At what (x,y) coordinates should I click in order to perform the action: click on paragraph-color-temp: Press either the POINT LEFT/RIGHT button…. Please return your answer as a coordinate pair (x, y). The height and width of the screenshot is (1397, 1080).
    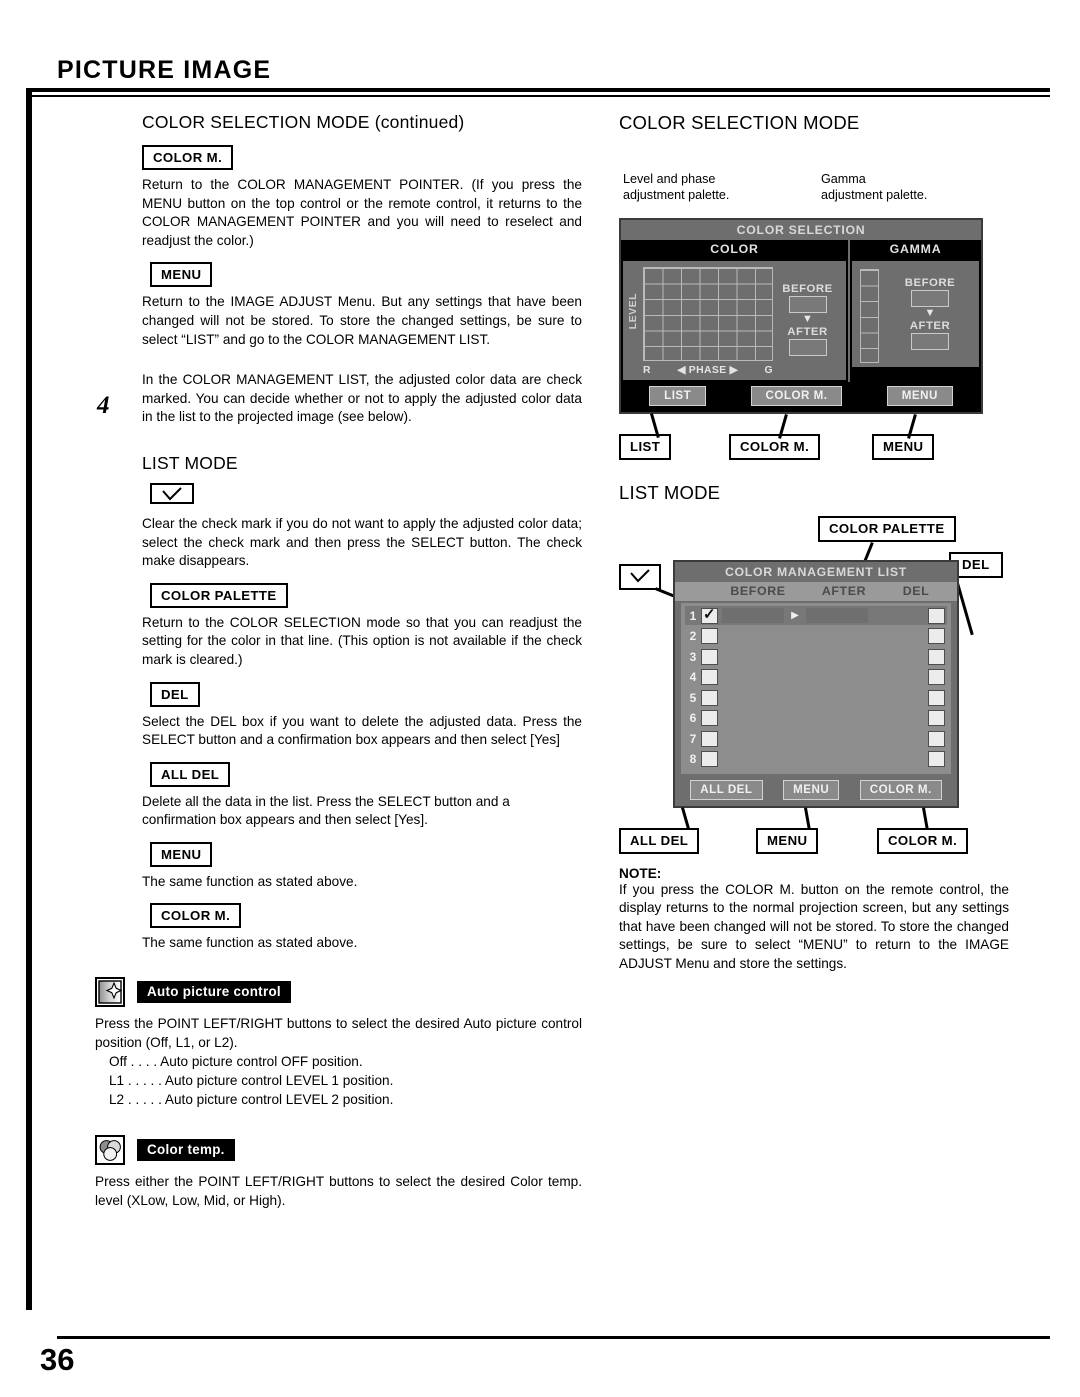
    Looking at the image, I should click on (338, 1191).